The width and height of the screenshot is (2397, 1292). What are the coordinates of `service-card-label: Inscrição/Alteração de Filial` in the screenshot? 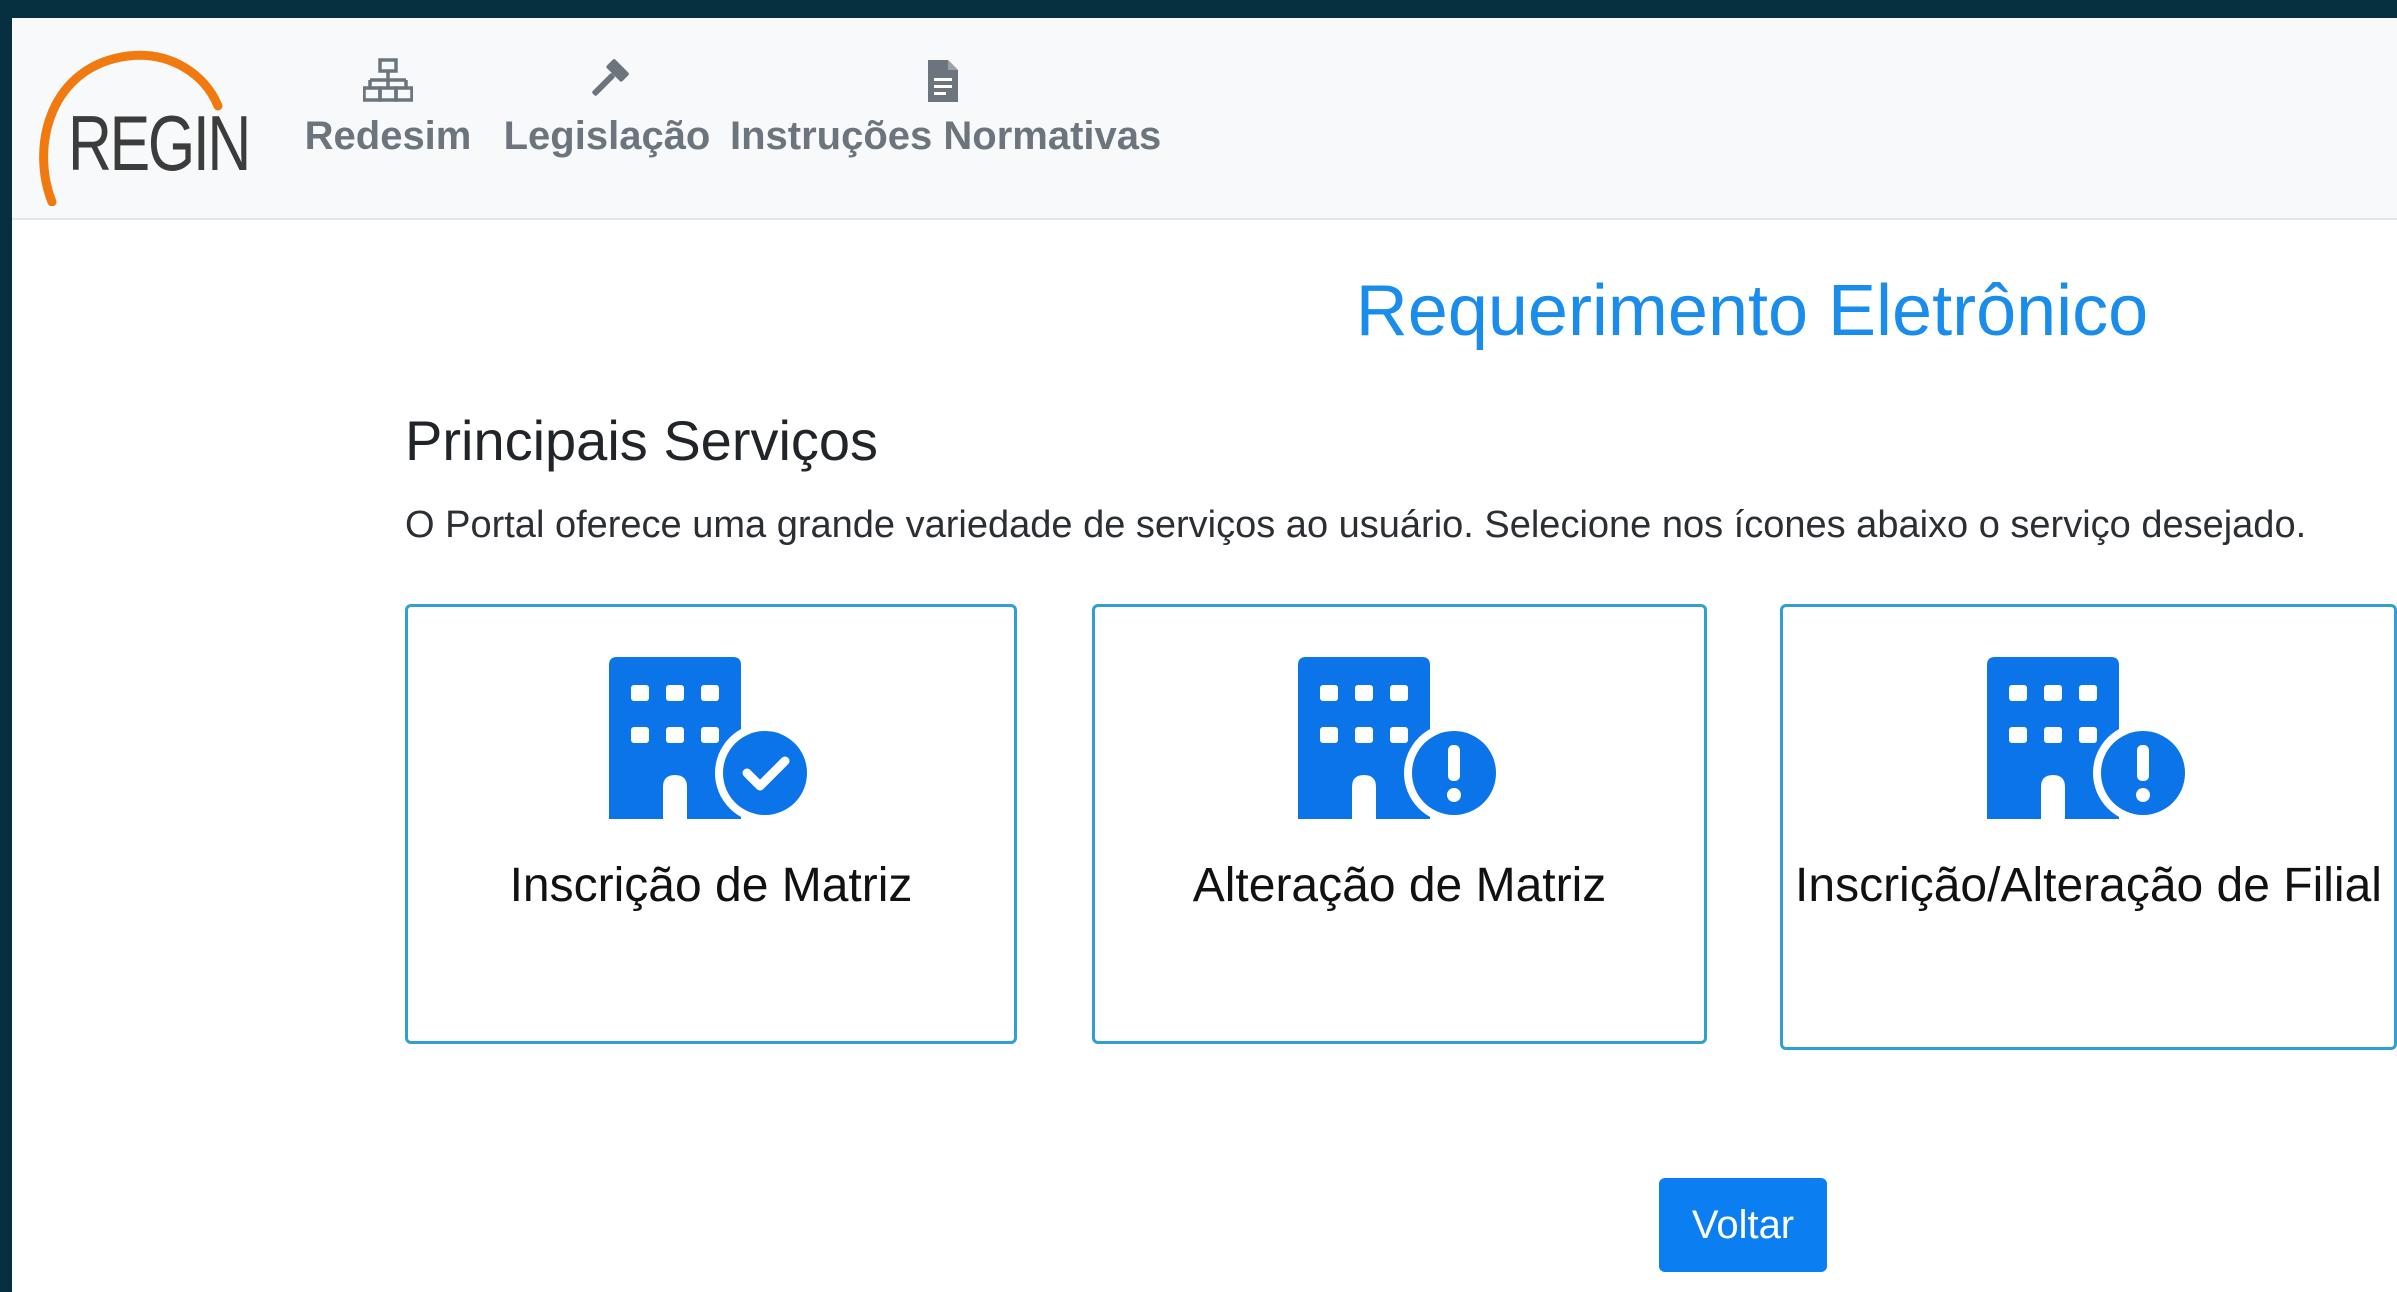 It's located at (2088, 885).